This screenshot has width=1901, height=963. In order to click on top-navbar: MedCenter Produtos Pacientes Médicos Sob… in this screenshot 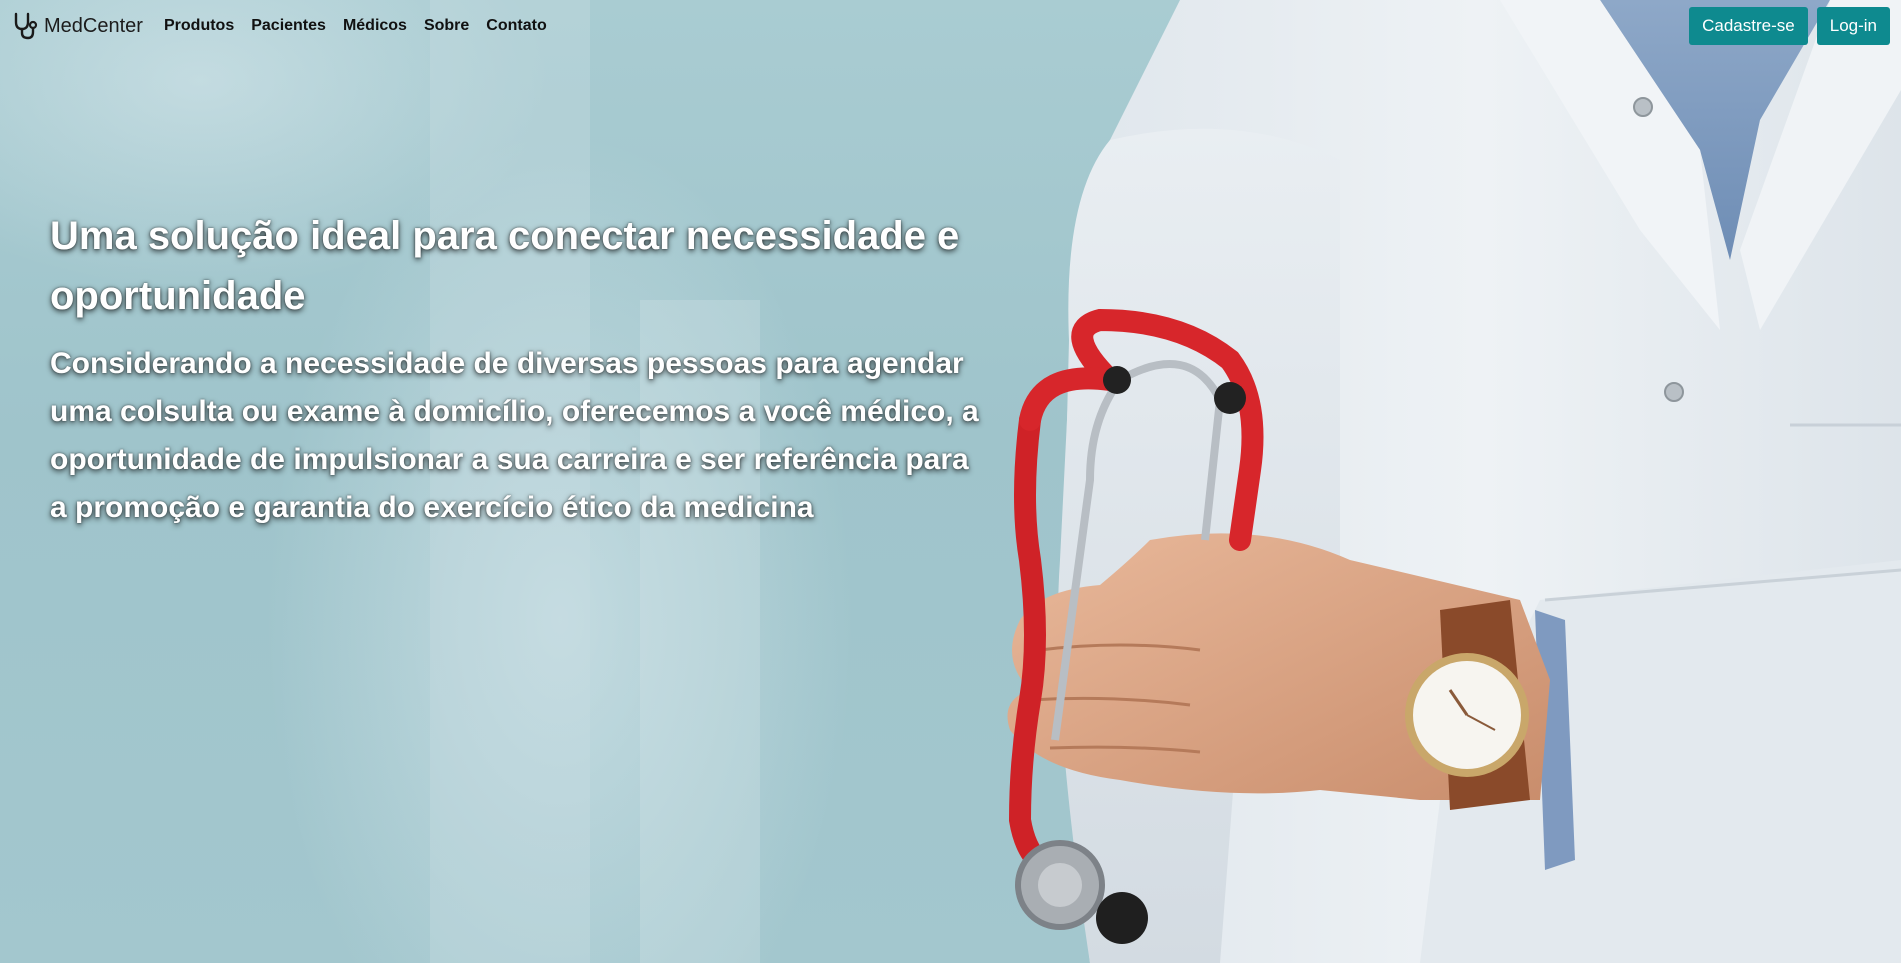, I will do `click(950, 26)`.